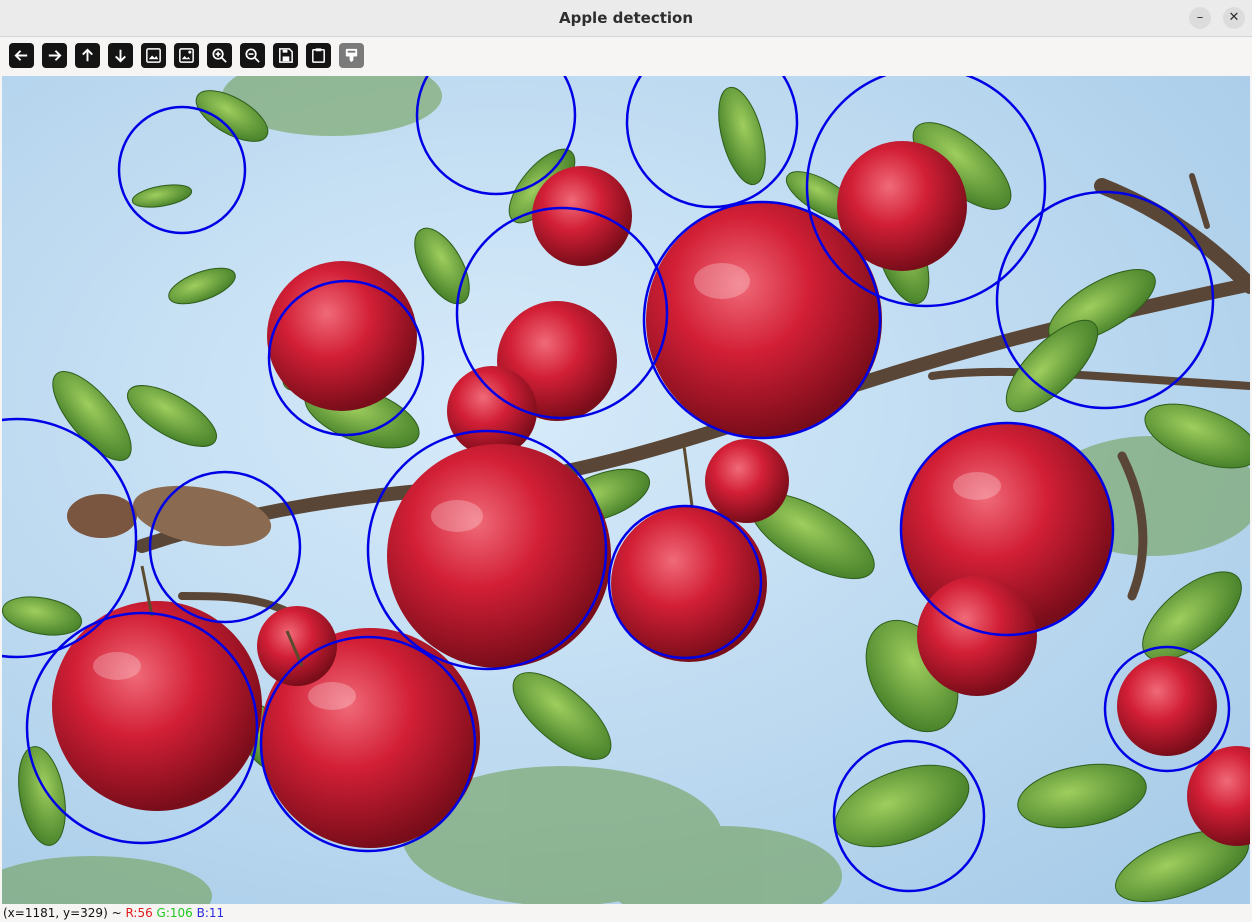 This screenshot has width=1252, height=922. What do you see at coordinates (64, 913) in the screenshot?
I see `cursor-coordinates: (x=1181, y=329) ~` at bounding box center [64, 913].